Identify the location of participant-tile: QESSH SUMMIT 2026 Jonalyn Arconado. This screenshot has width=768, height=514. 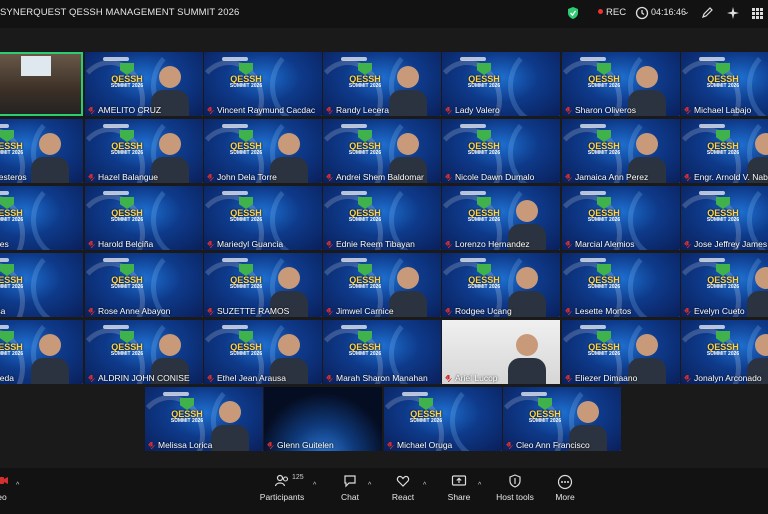
(724, 352).